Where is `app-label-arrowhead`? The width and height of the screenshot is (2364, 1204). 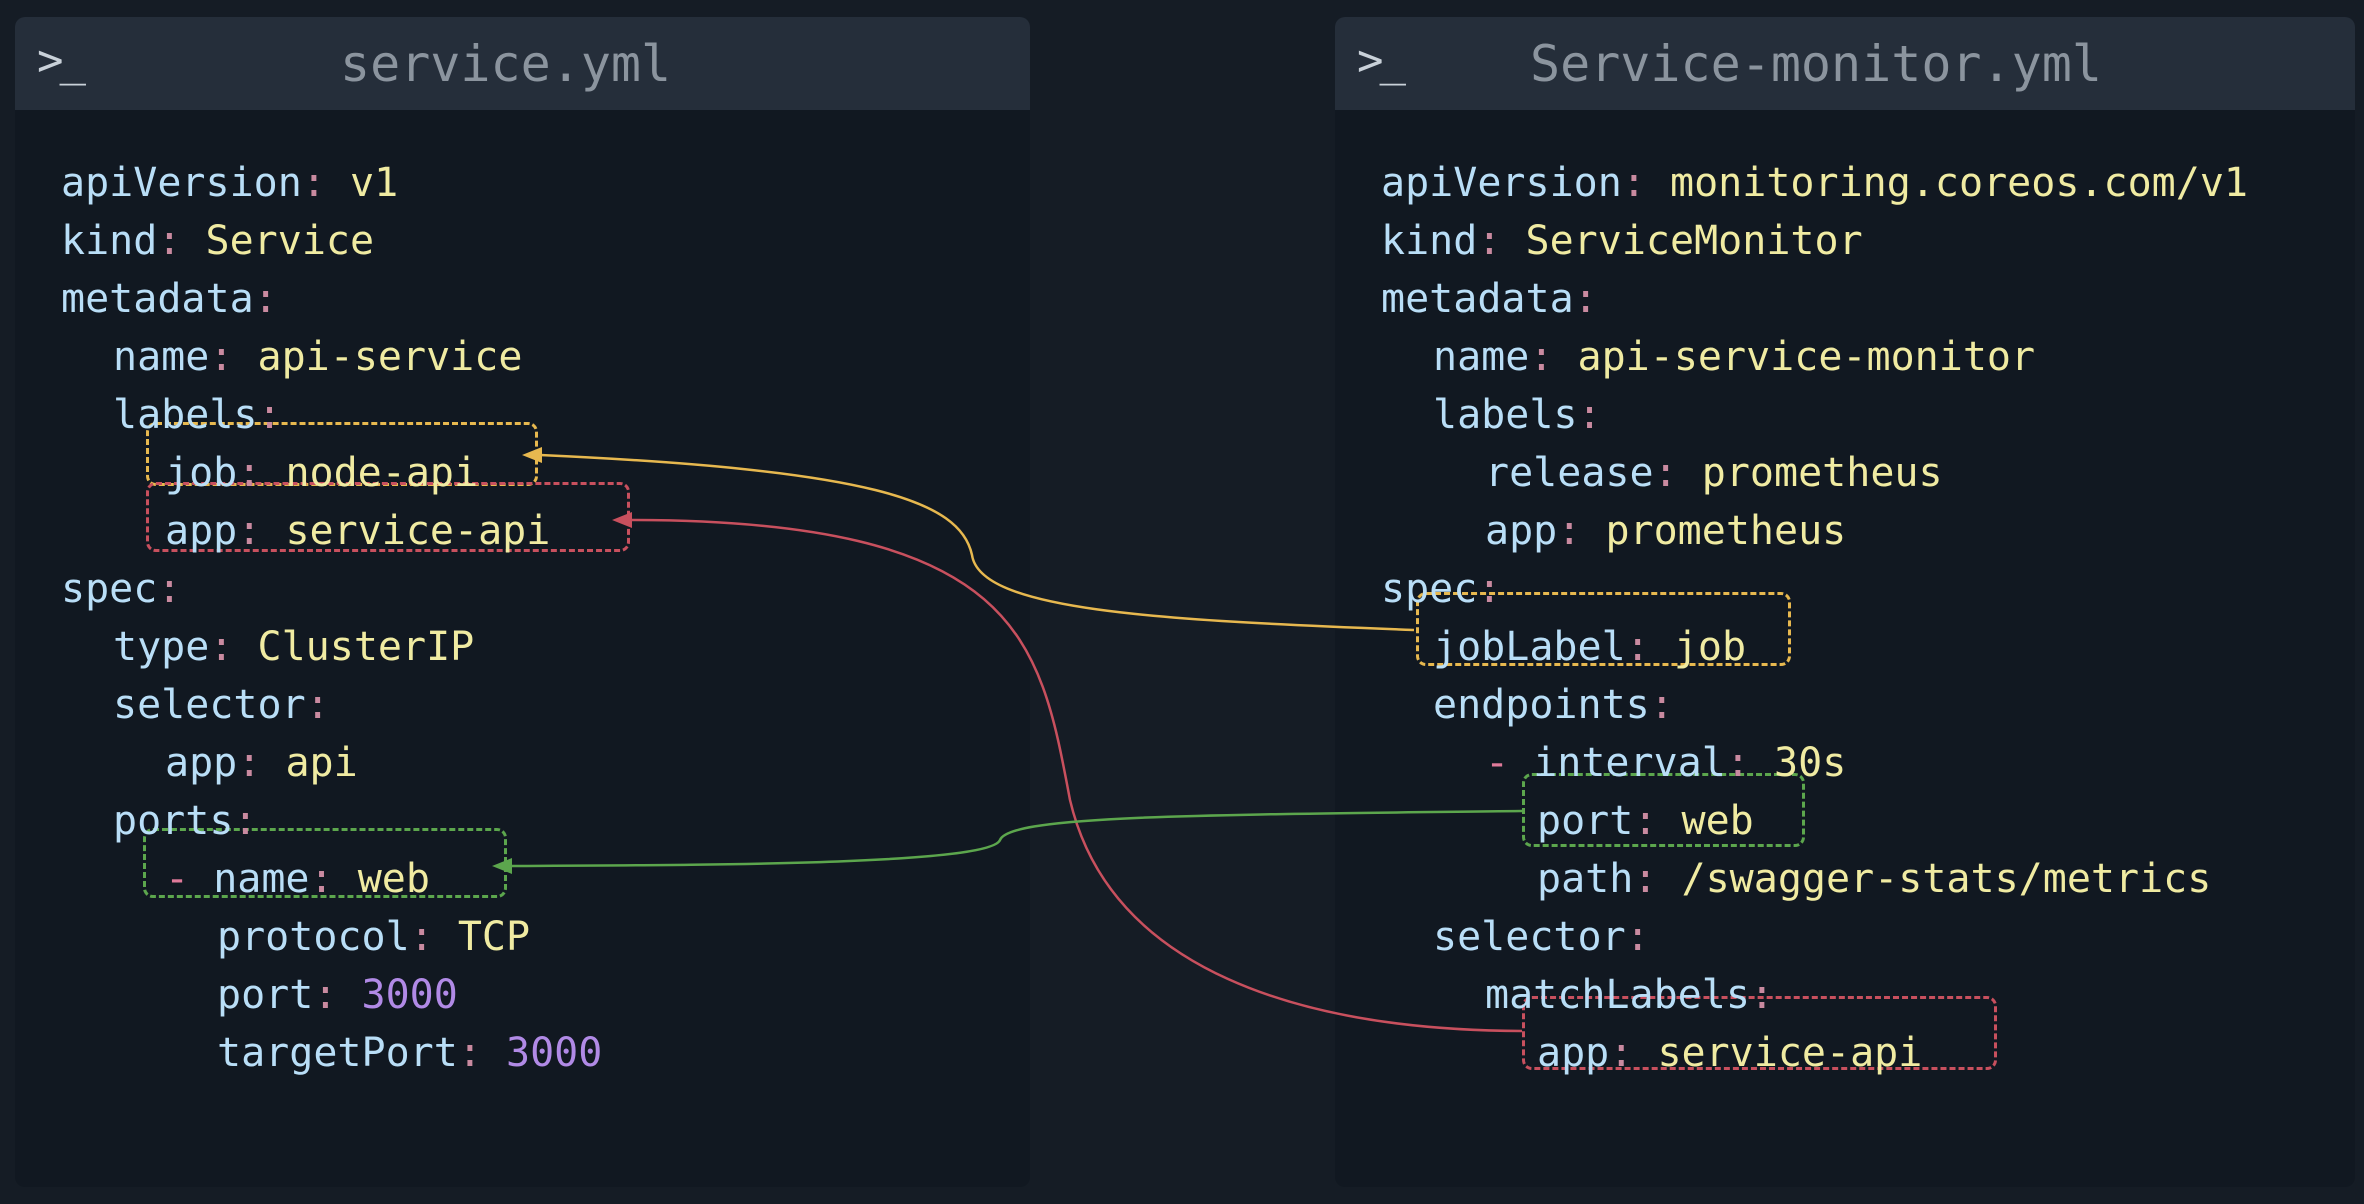
app-label-arrowhead is located at coordinates (622, 520).